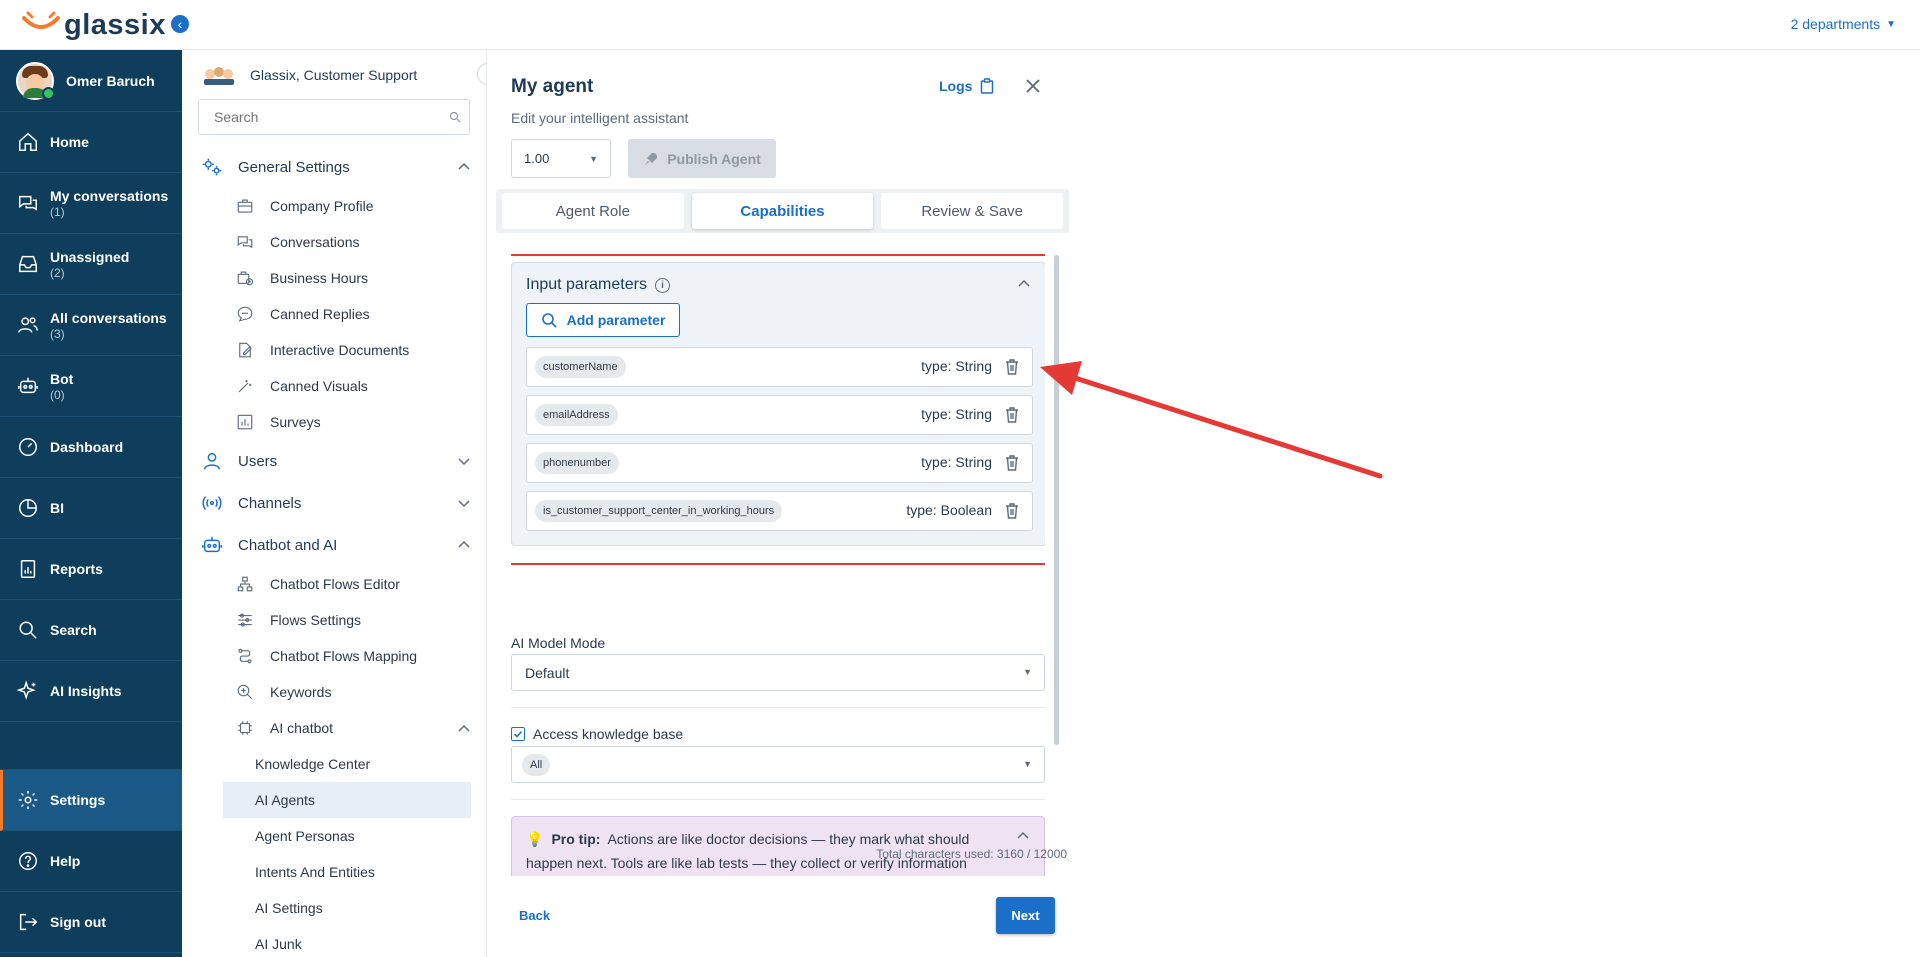 This screenshot has width=1920, height=957. I want to click on nav-item-my-conversations: My conversations (1), so click(91, 203).